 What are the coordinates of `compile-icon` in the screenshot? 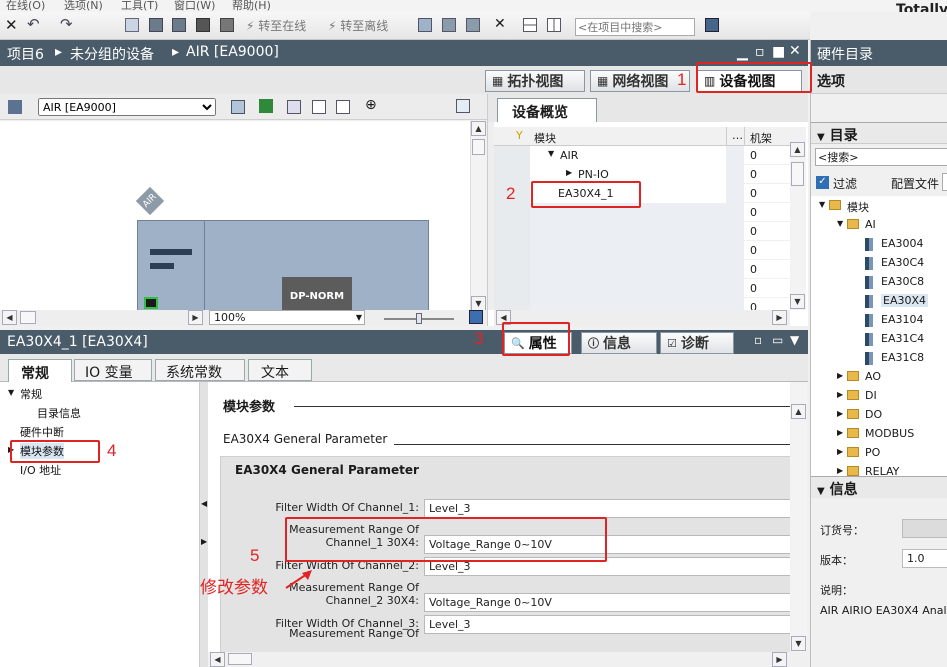 It's located at (132, 25).